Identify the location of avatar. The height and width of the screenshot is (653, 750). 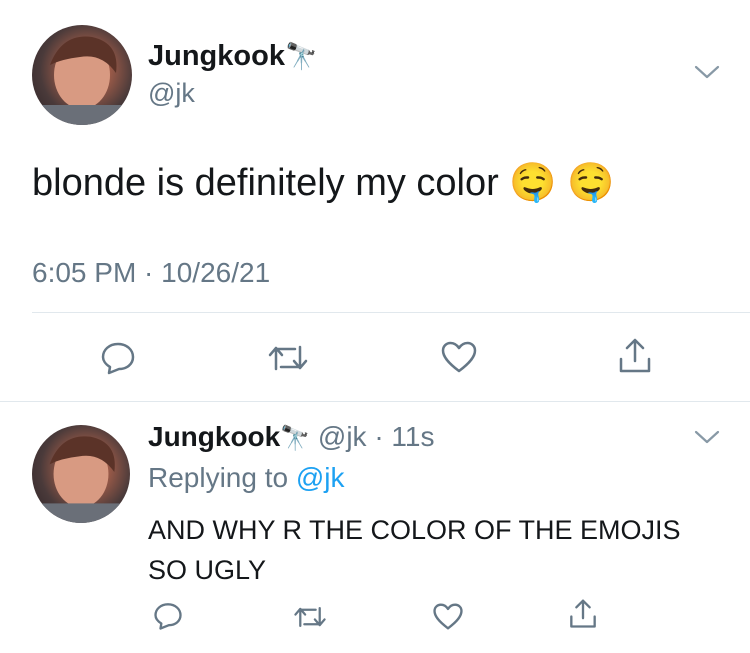
(82, 75).